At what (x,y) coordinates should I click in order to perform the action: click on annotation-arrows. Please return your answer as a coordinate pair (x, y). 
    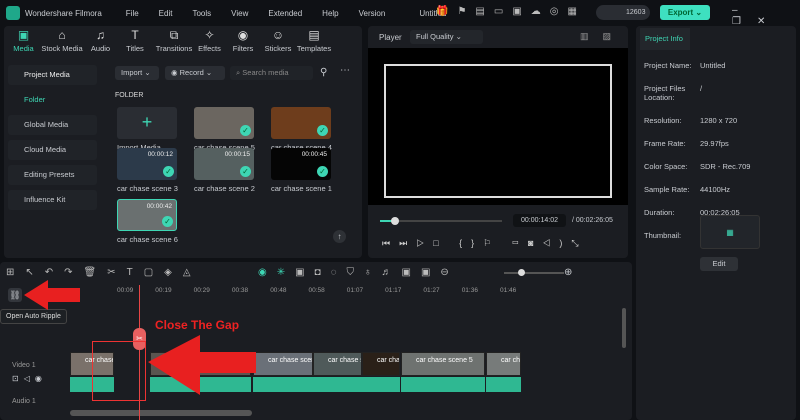
    Looking at the image, I should click on (140, 337).